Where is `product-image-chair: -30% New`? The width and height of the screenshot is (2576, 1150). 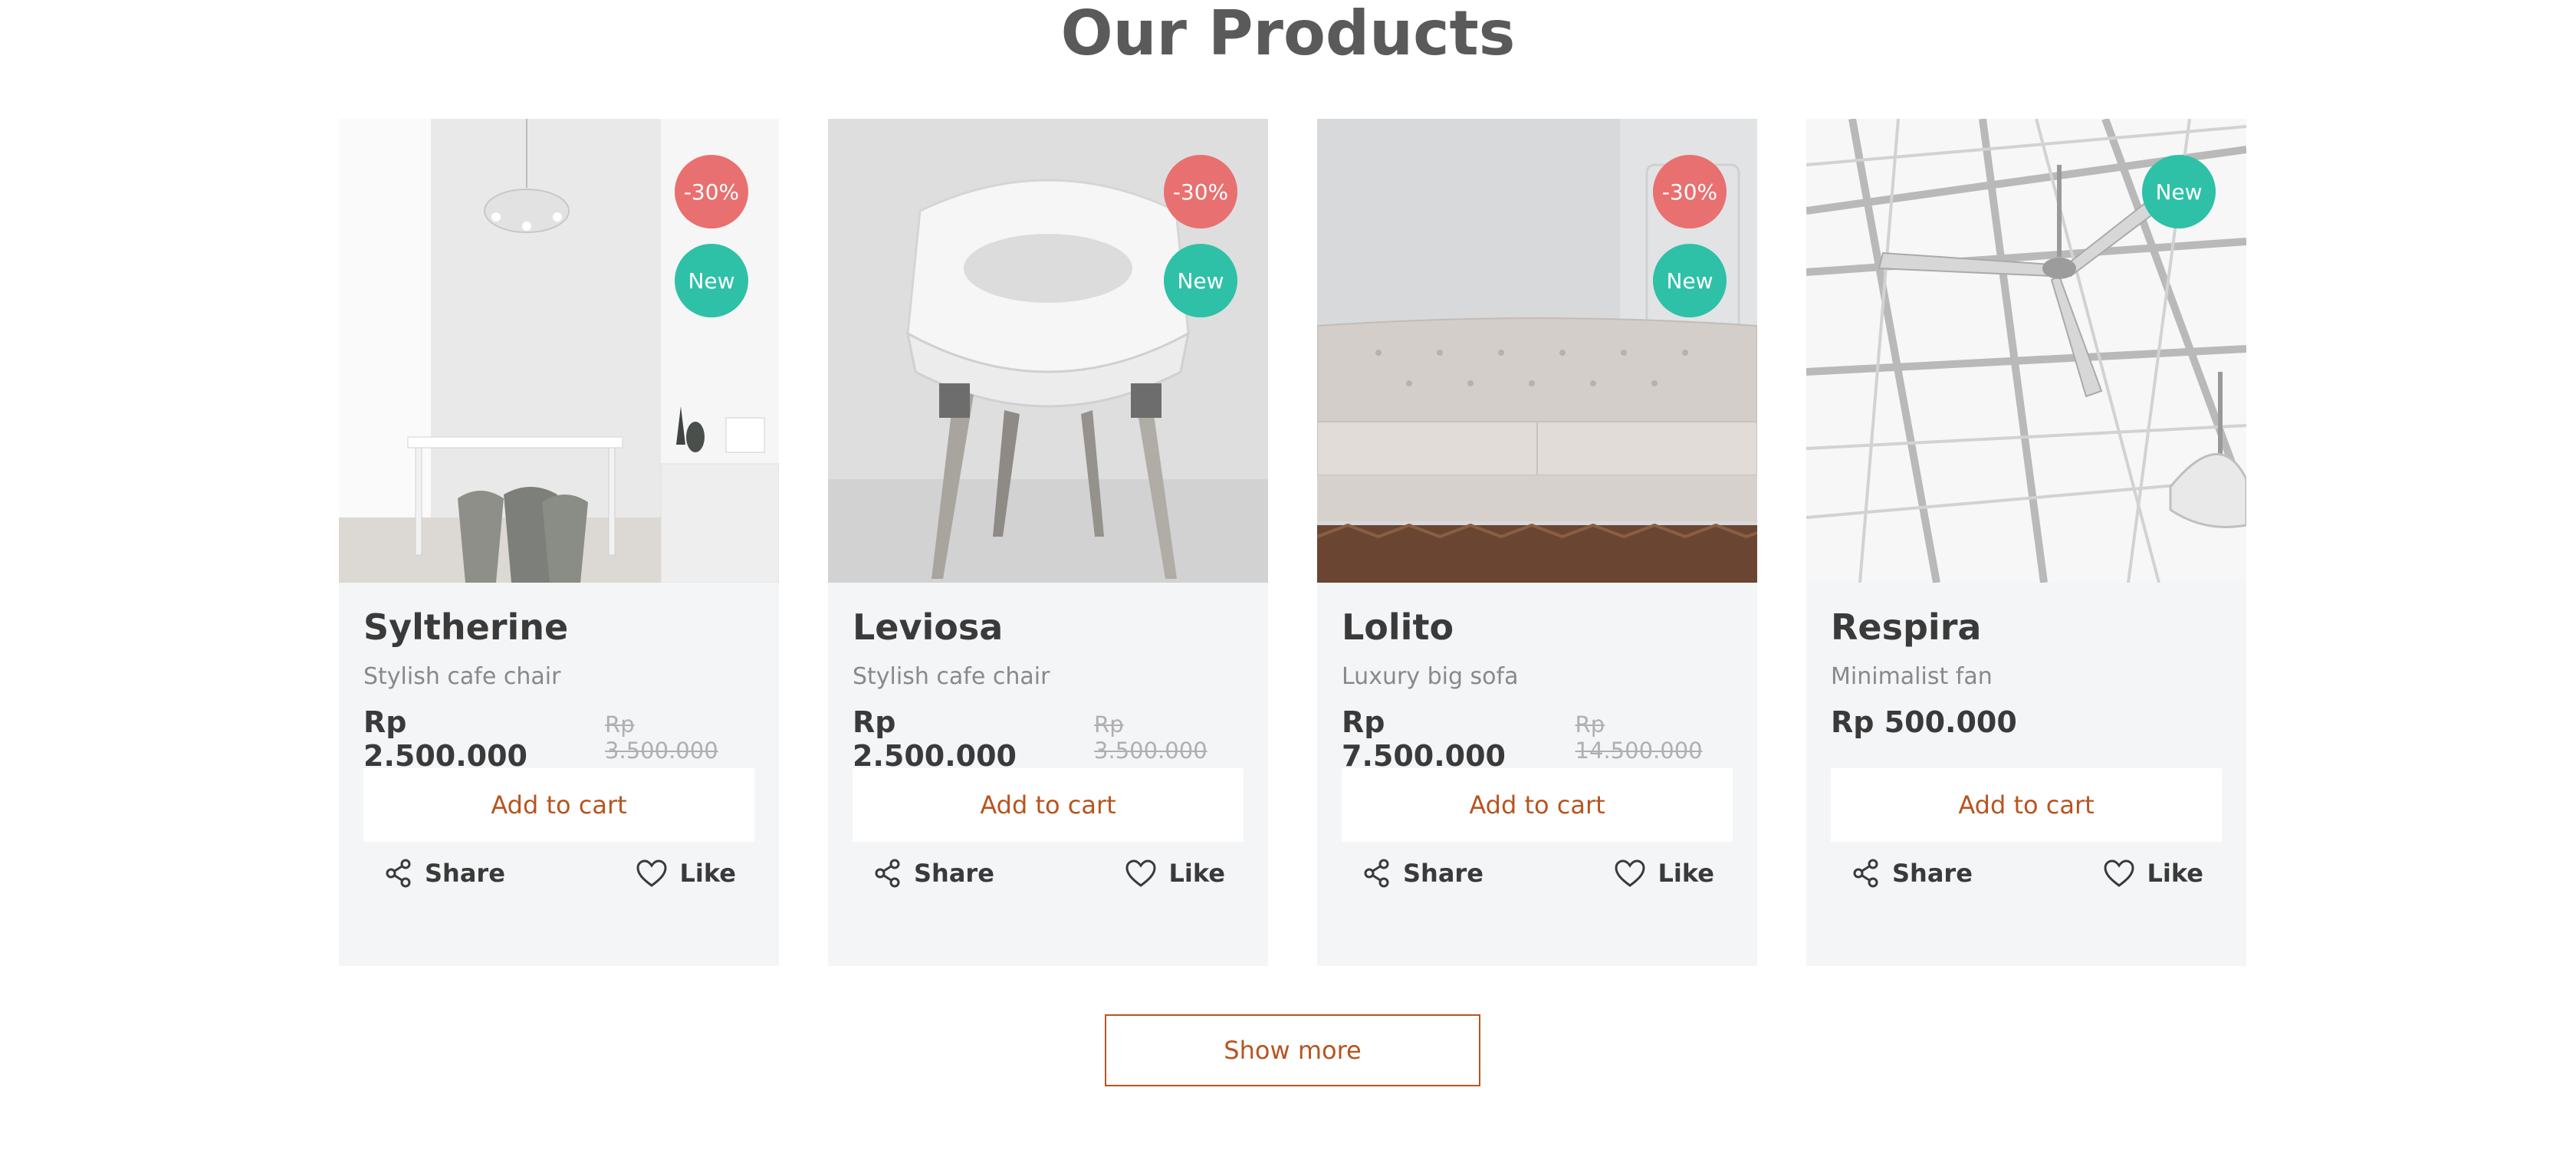
product-image-chair: -30% New is located at coordinates (1048, 351).